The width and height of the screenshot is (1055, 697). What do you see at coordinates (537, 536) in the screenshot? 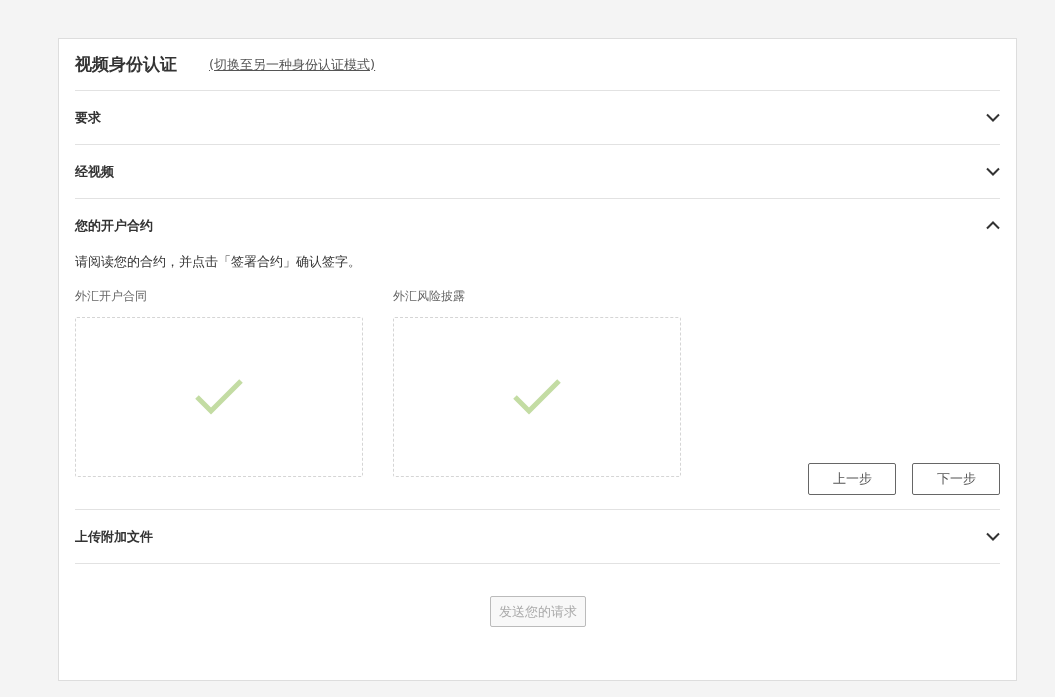
I see `section-header: 上传附加文件` at bounding box center [537, 536].